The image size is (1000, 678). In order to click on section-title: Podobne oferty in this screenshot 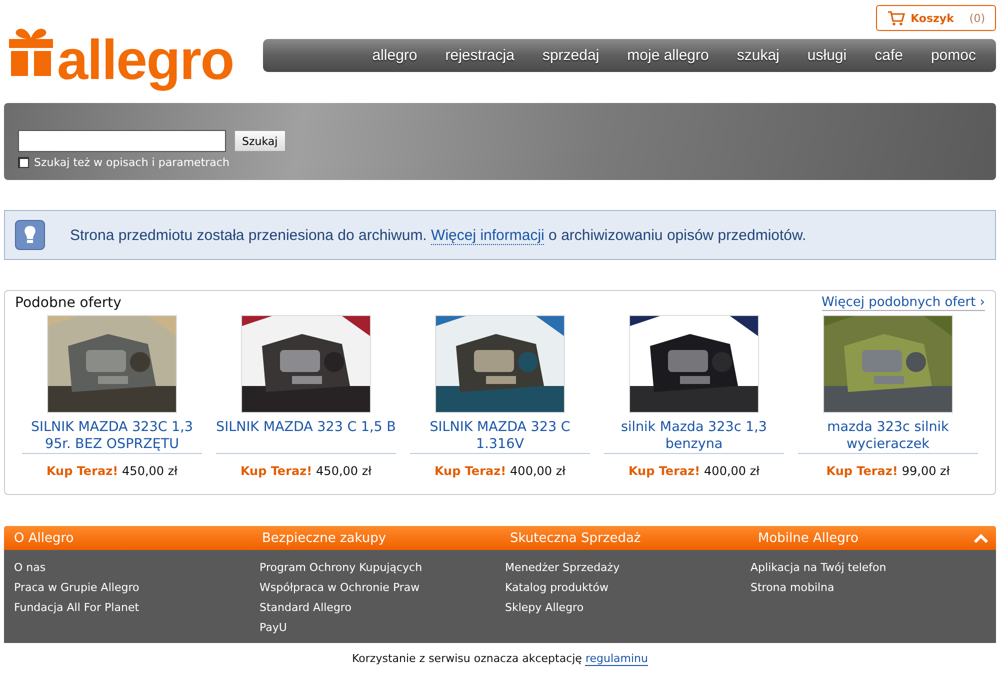, I will do `click(68, 303)`.